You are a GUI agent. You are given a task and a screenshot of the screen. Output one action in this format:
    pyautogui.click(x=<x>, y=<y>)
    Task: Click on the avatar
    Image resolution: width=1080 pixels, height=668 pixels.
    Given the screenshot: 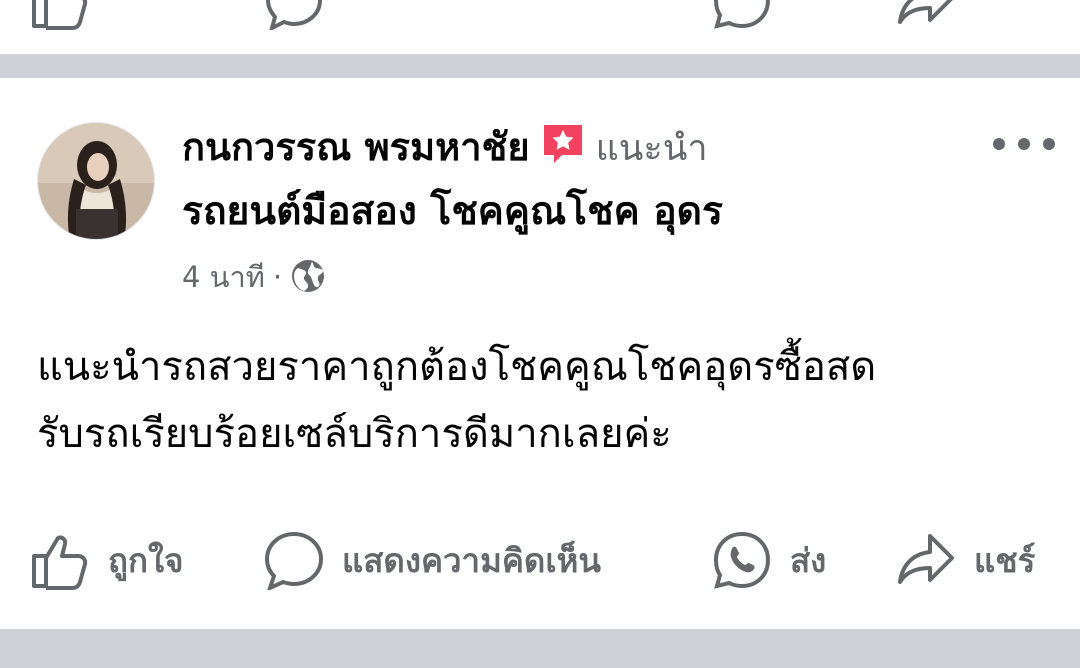 What is the action you would take?
    pyautogui.click(x=96, y=181)
    